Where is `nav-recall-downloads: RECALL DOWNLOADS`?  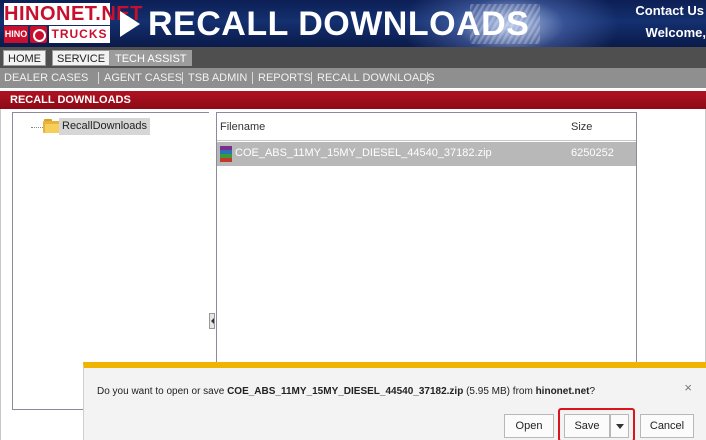 nav-recall-downloads: RECALL DOWNLOADS is located at coordinates (376, 78).